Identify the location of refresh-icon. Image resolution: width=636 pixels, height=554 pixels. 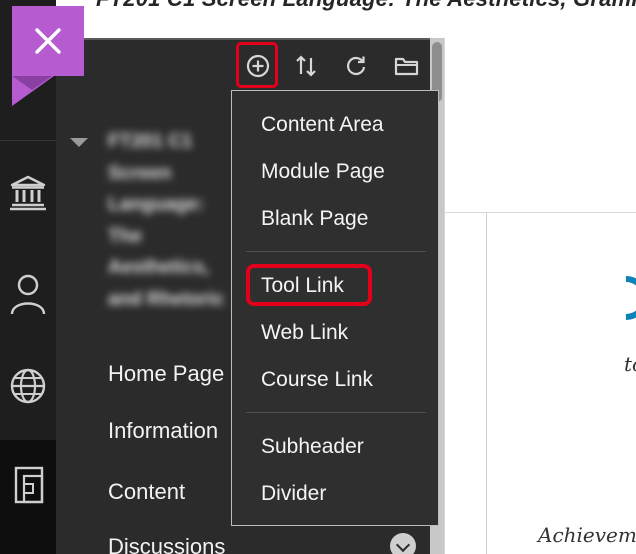
(356, 66).